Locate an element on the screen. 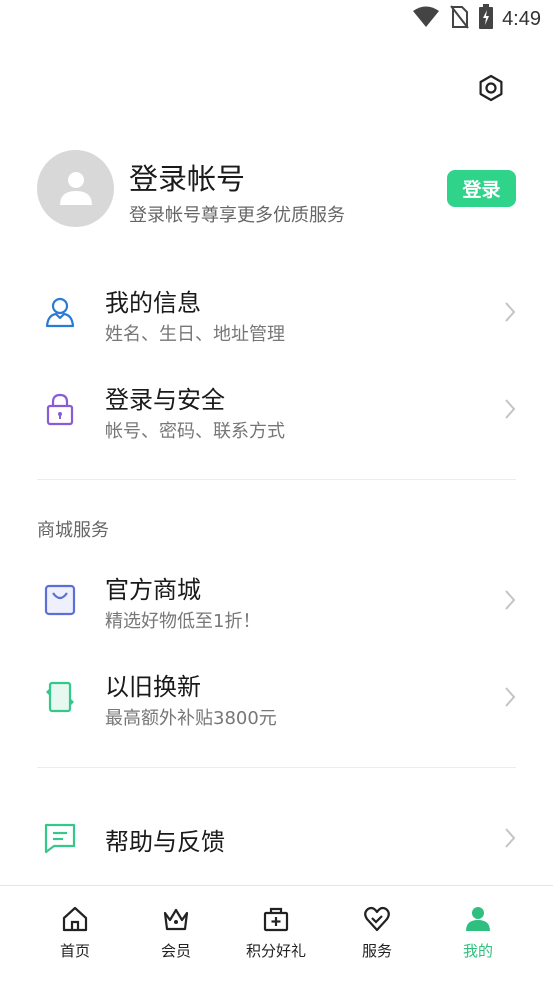 This screenshot has height=983, width=553. menu-item-my-info: 我的信息 姓名、生日、地址管理 is located at coordinates (276, 313).